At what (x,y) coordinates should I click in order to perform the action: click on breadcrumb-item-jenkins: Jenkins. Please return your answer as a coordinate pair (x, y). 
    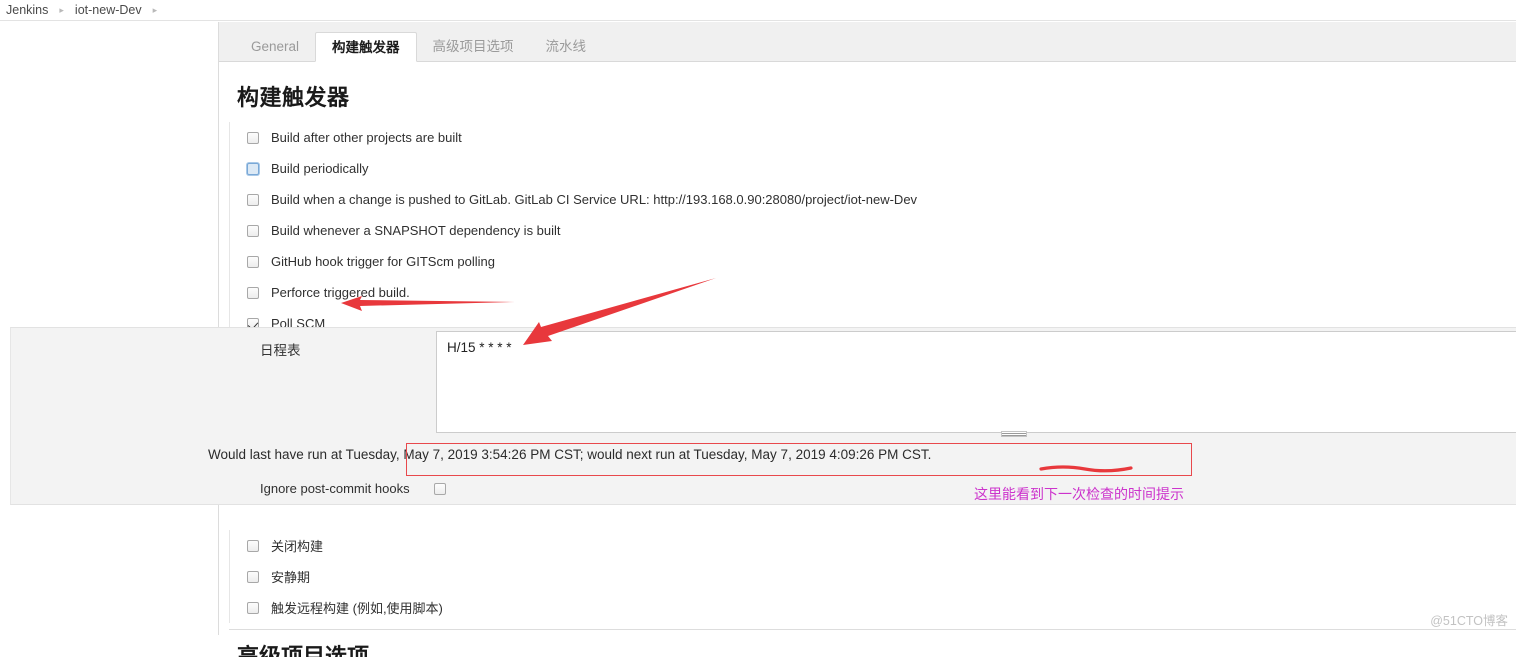
    Looking at the image, I should click on (27, 10).